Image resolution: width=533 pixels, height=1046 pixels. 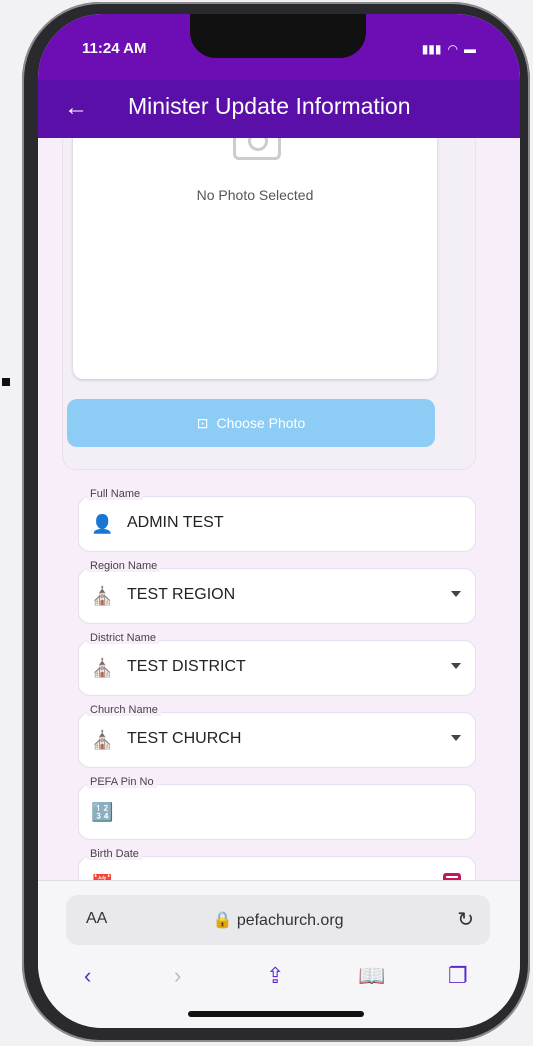 I want to click on forward-icon: ›, so click(x=177, y=976).